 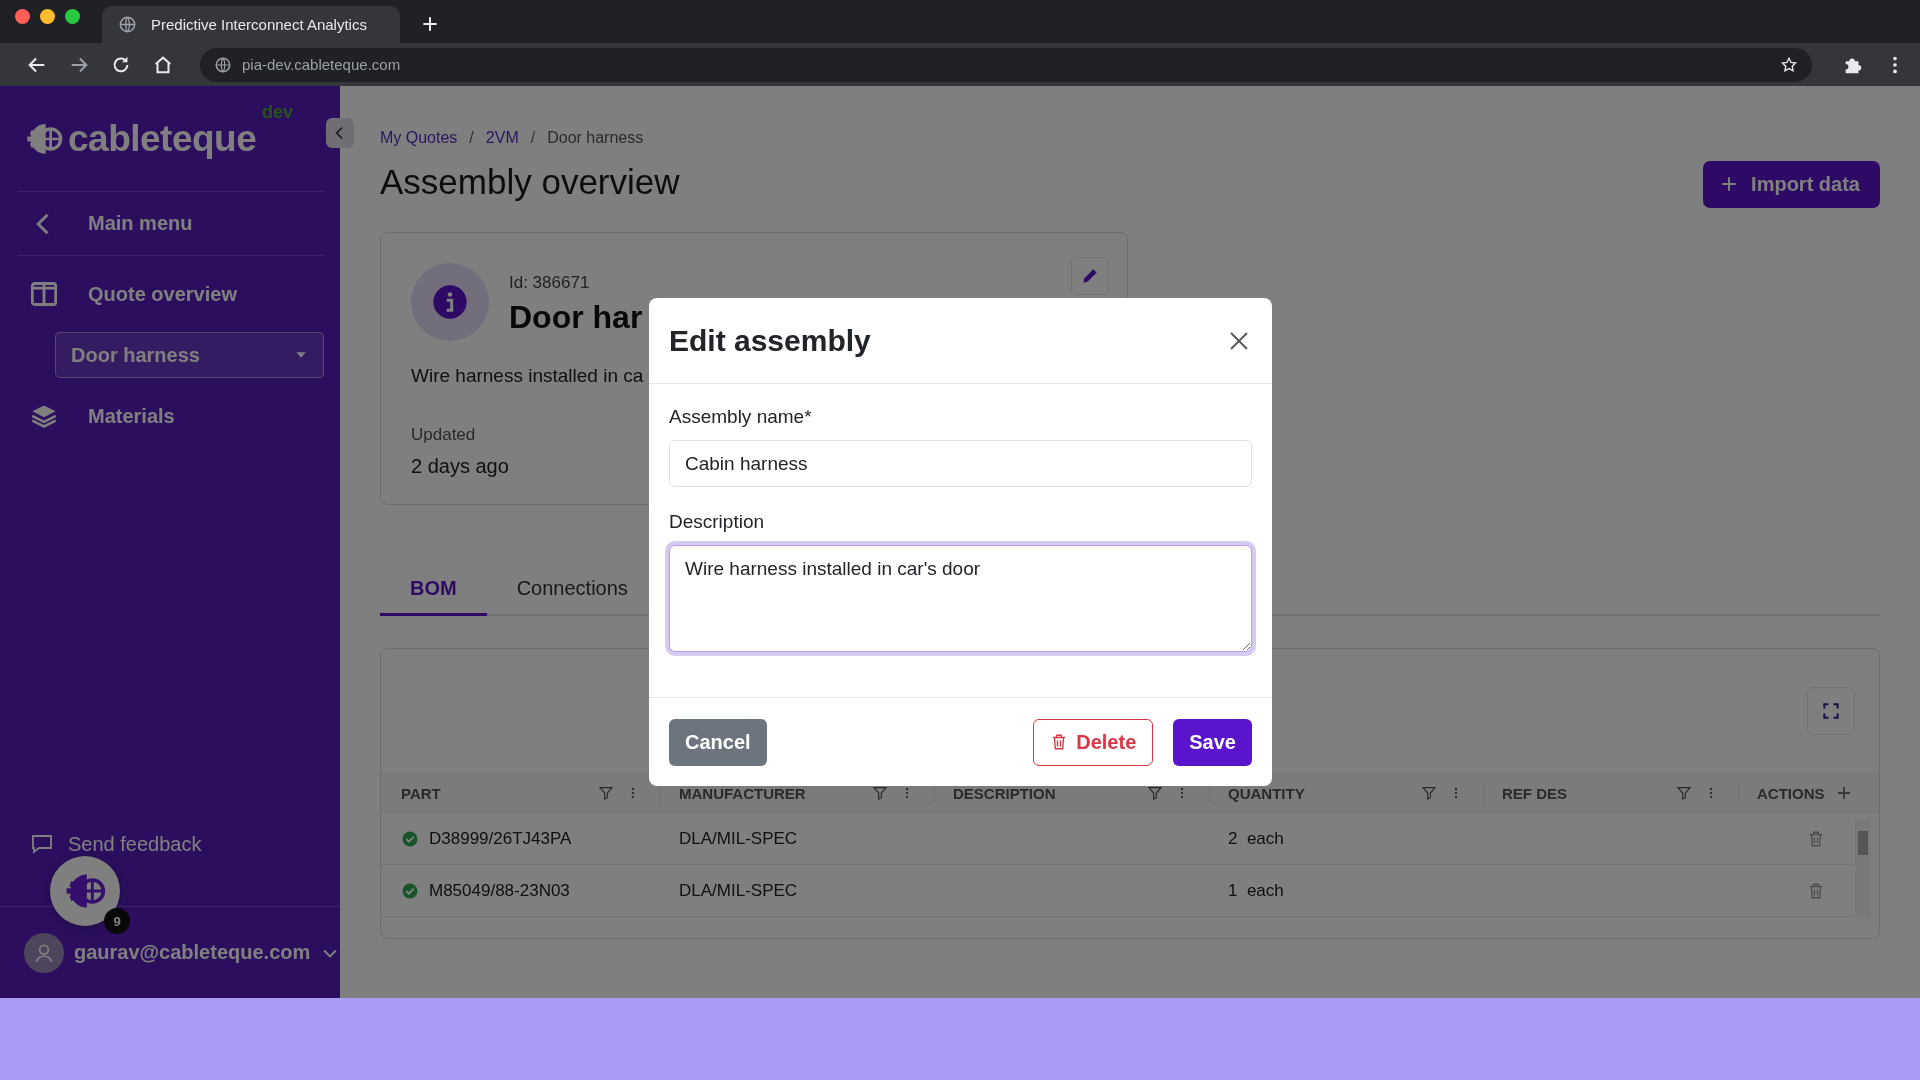 What do you see at coordinates (44, 294) in the screenshot?
I see `columns-icon` at bounding box center [44, 294].